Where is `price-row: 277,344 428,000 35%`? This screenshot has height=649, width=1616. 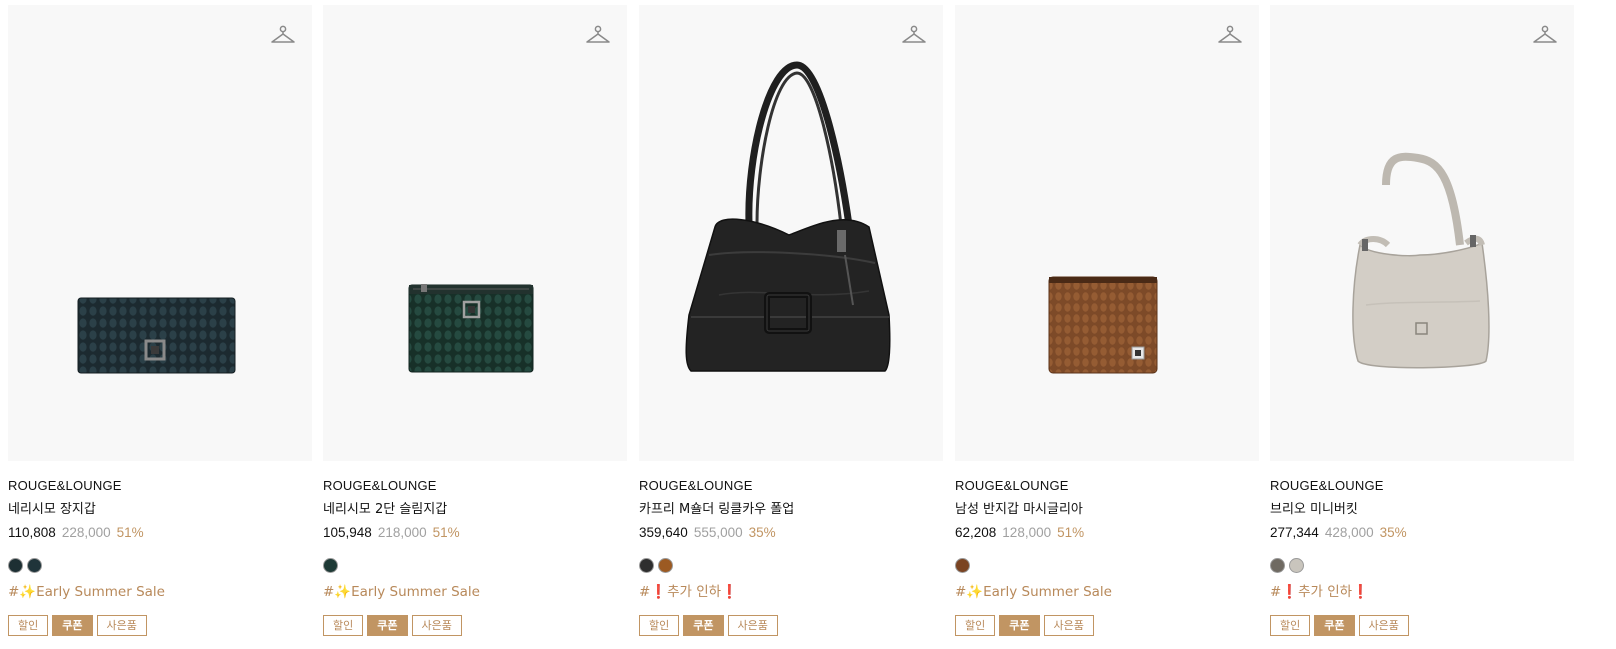
price-row: 277,344 428,000 35% is located at coordinates (1422, 533).